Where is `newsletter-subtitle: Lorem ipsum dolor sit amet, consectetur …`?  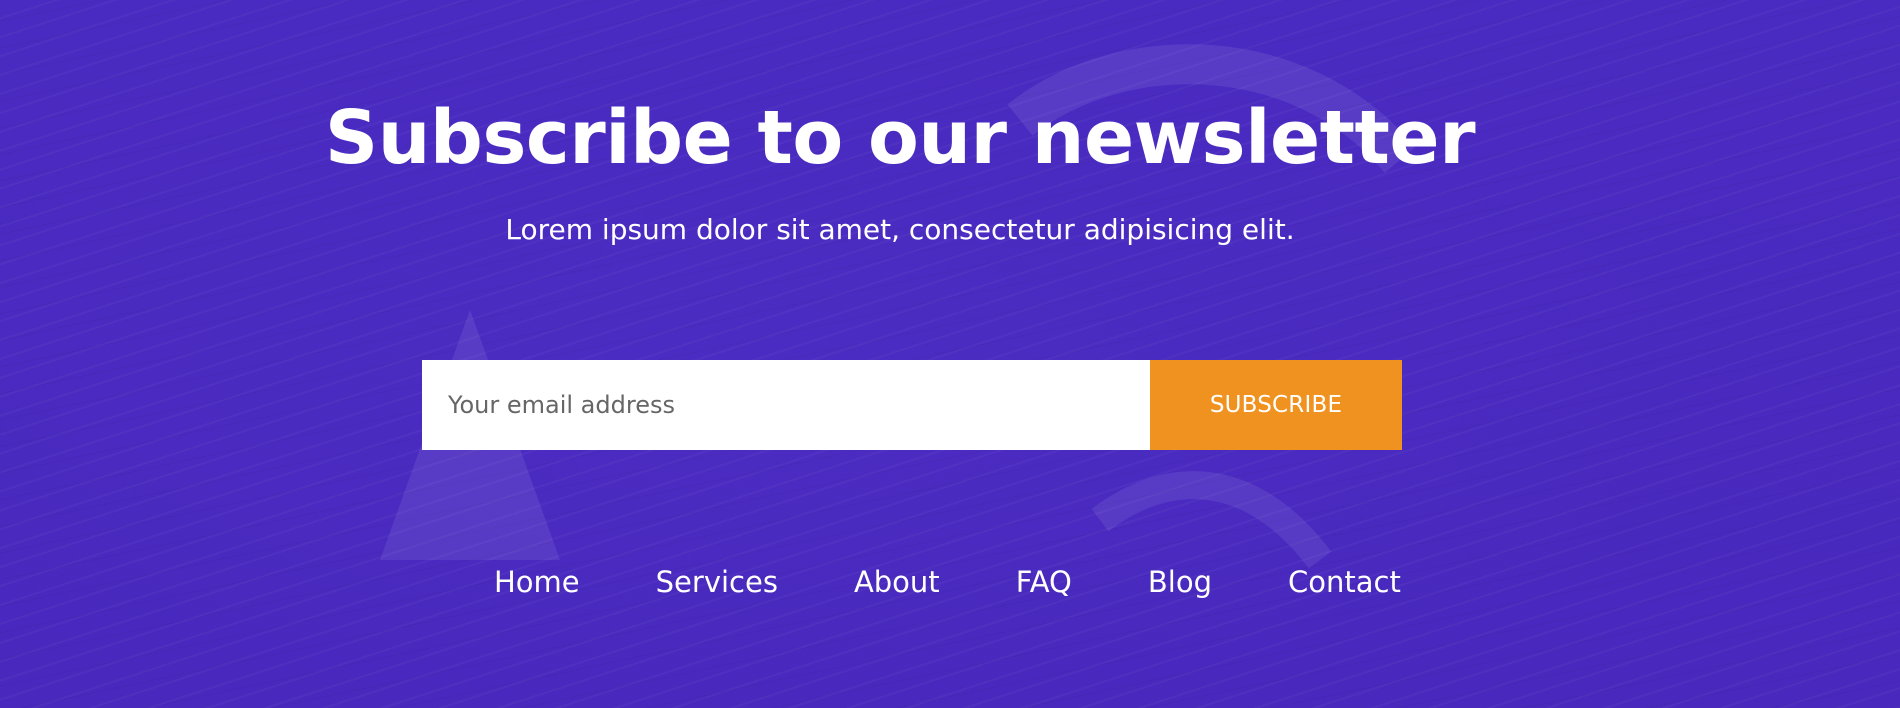 newsletter-subtitle: Lorem ipsum dolor sit amet, consectetur … is located at coordinates (950, 230).